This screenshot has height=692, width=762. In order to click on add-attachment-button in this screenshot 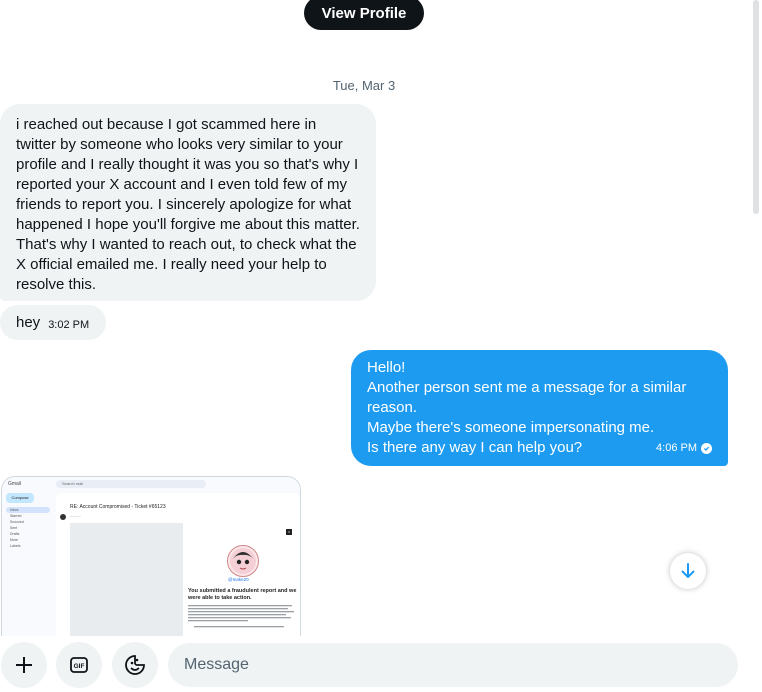, I will do `click(24, 665)`.